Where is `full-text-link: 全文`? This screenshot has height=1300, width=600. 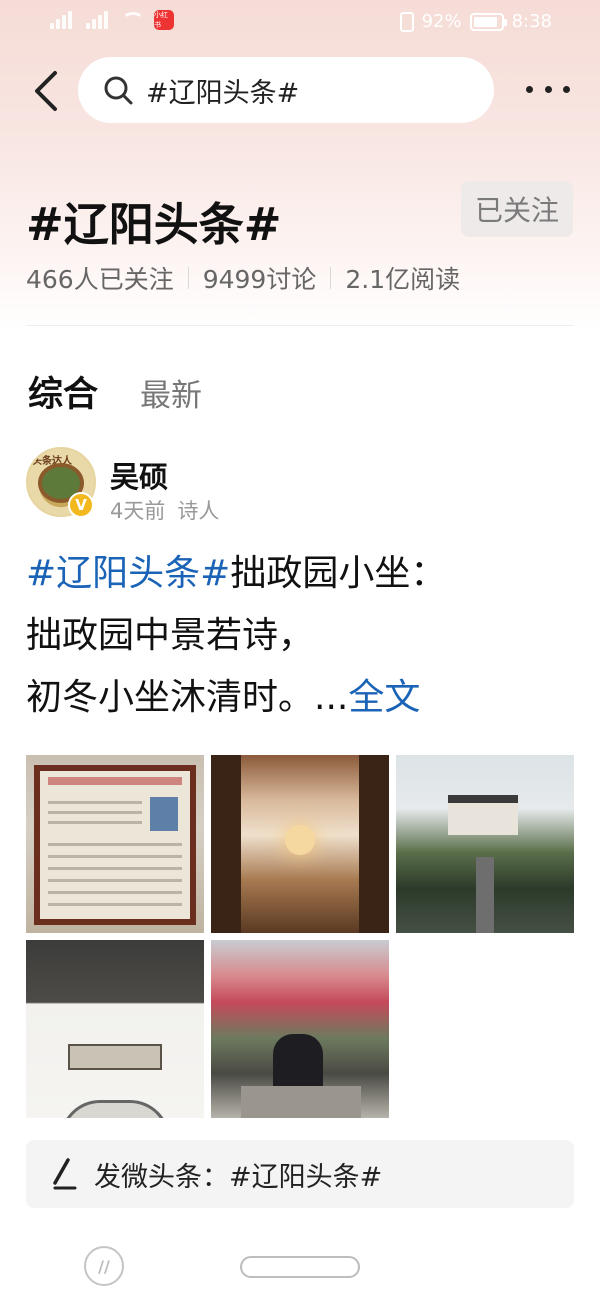
full-text-link: 全文 is located at coordinates (384, 697).